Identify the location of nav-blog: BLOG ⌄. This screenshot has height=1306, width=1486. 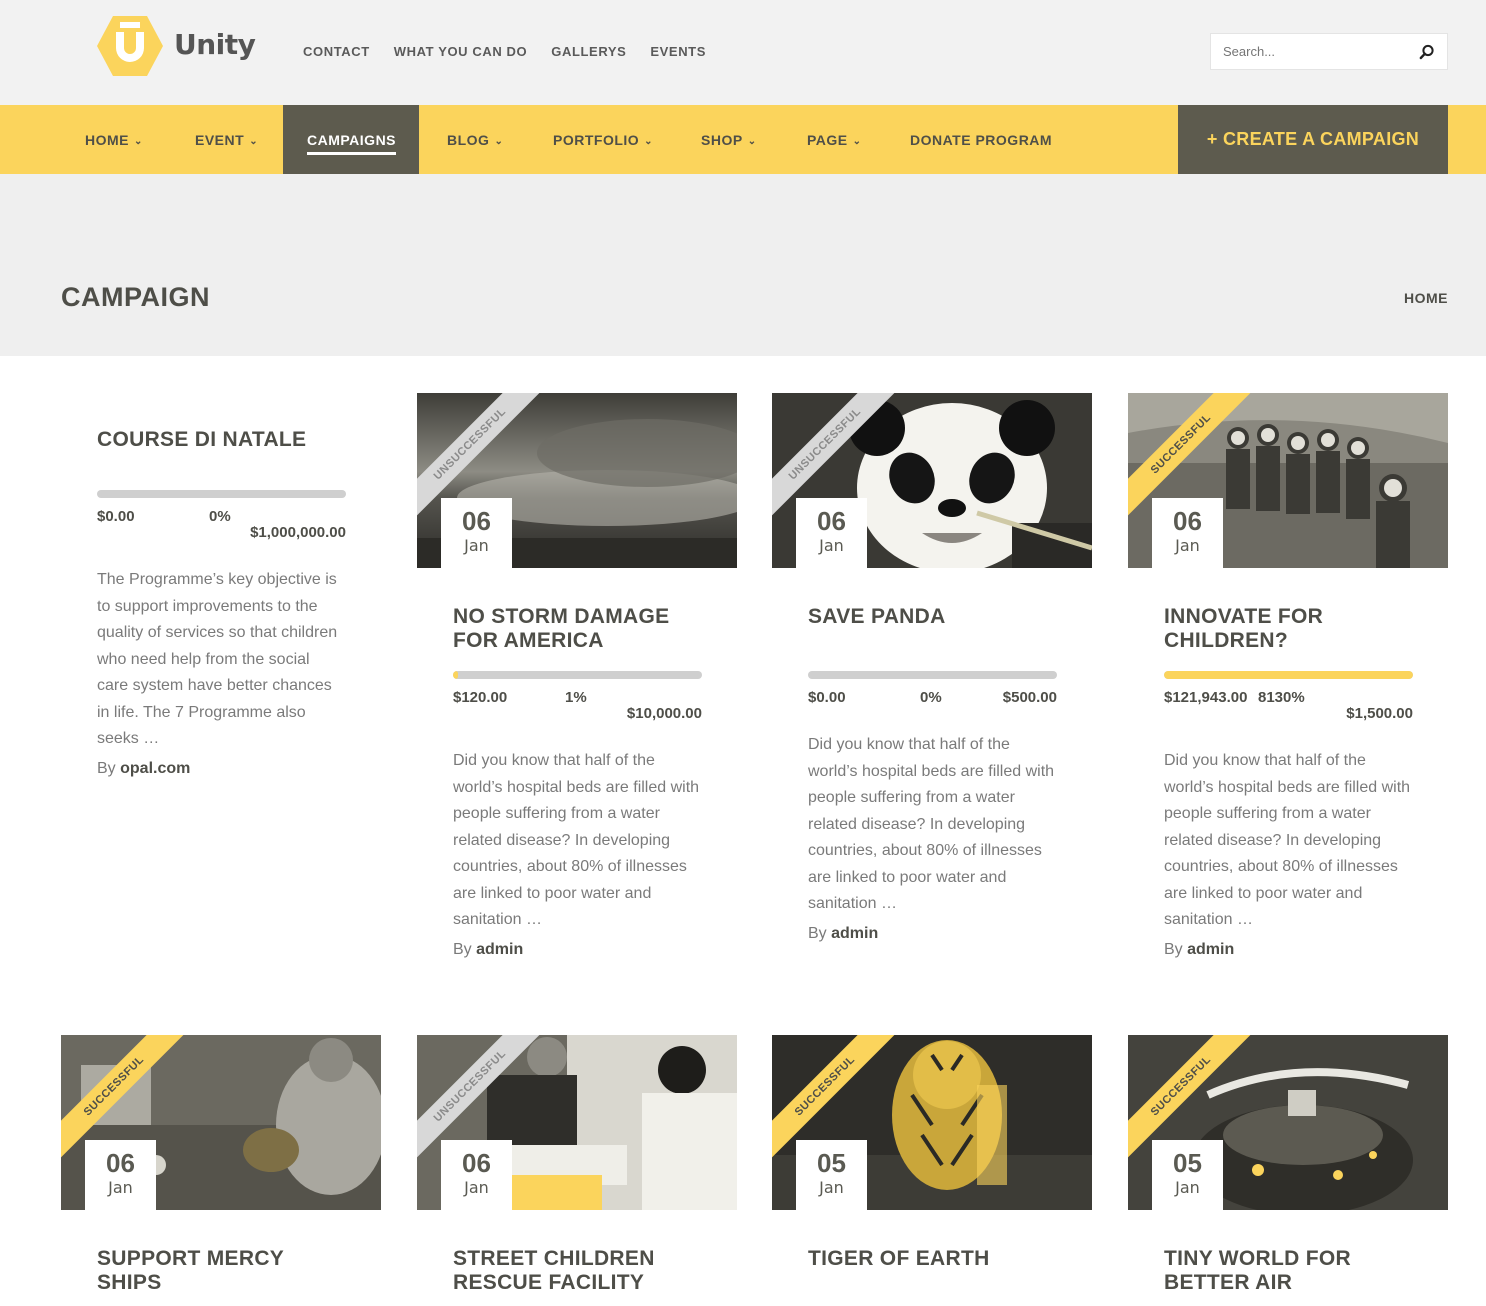
(475, 139).